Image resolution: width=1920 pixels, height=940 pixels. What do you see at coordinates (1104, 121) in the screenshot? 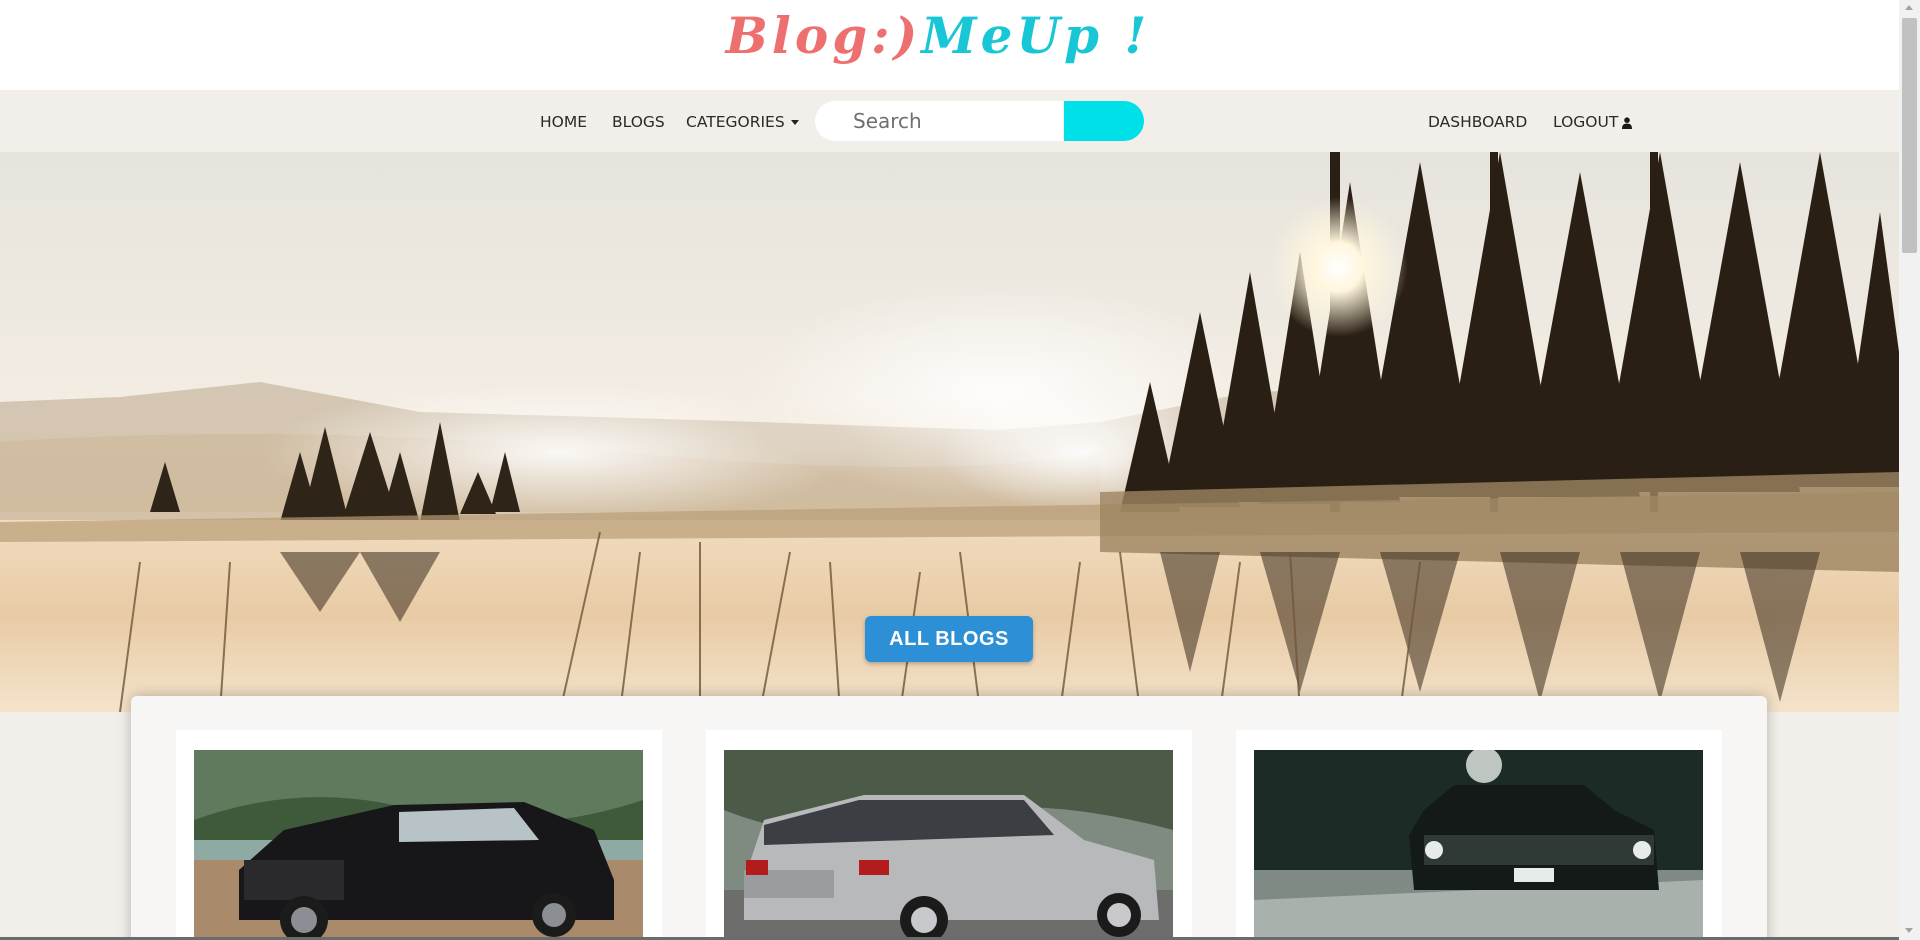
I see `search-button` at bounding box center [1104, 121].